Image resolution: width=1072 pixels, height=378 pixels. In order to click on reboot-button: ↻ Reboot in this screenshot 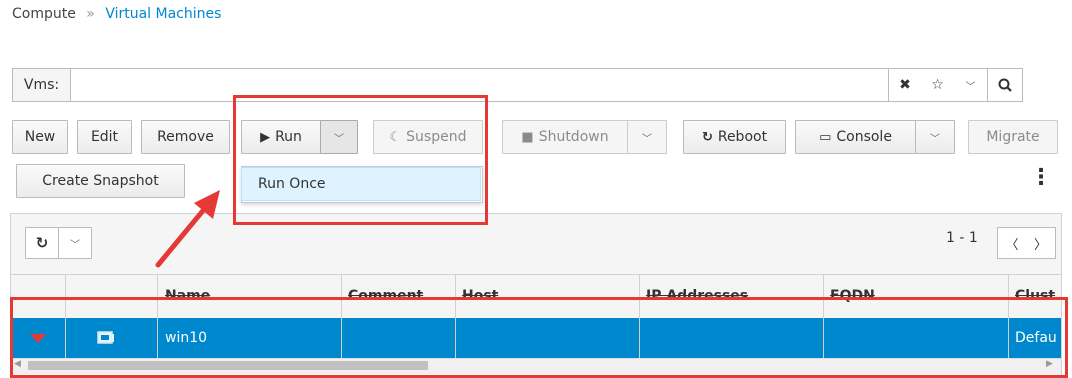, I will do `click(734, 137)`.